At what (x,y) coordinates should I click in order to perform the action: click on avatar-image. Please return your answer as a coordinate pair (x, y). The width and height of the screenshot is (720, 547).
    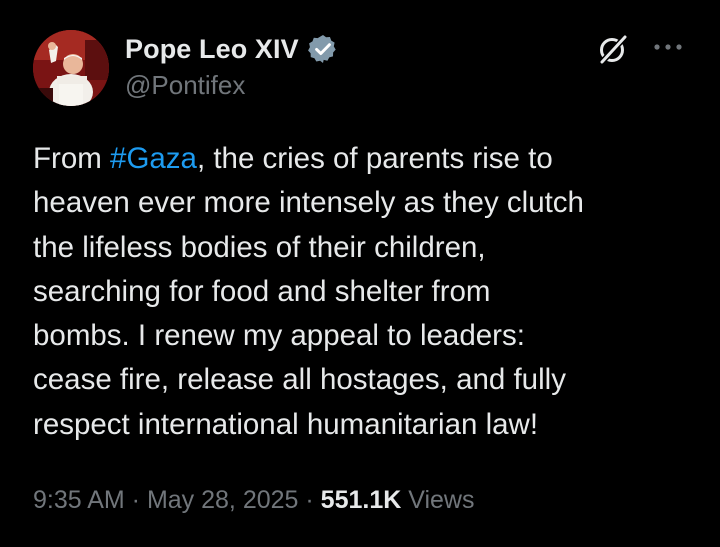
    Looking at the image, I should click on (71, 68).